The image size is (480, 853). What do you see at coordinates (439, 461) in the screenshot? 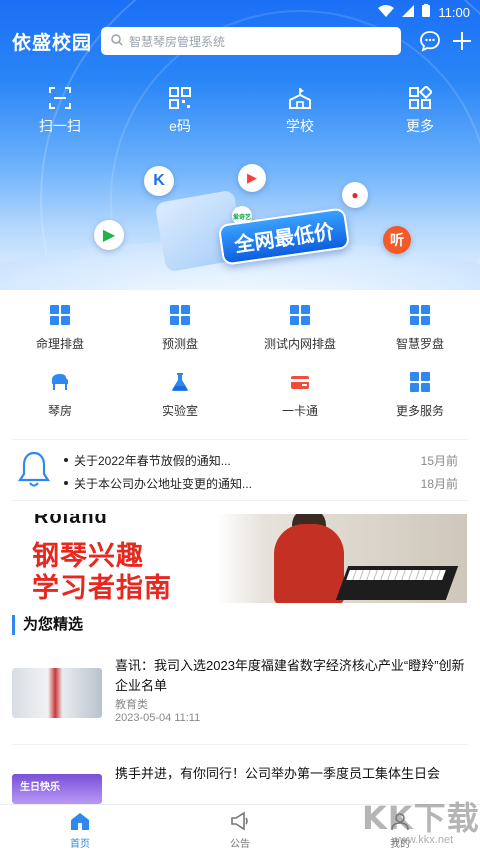
I see `notice-time: 15月前` at bounding box center [439, 461].